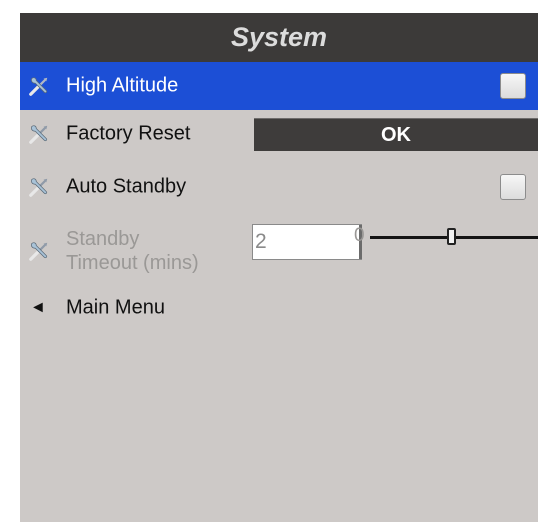 The image size is (538, 522). What do you see at coordinates (513, 187) in the screenshot?
I see `auto-standby-checkbox` at bounding box center [513, 187].